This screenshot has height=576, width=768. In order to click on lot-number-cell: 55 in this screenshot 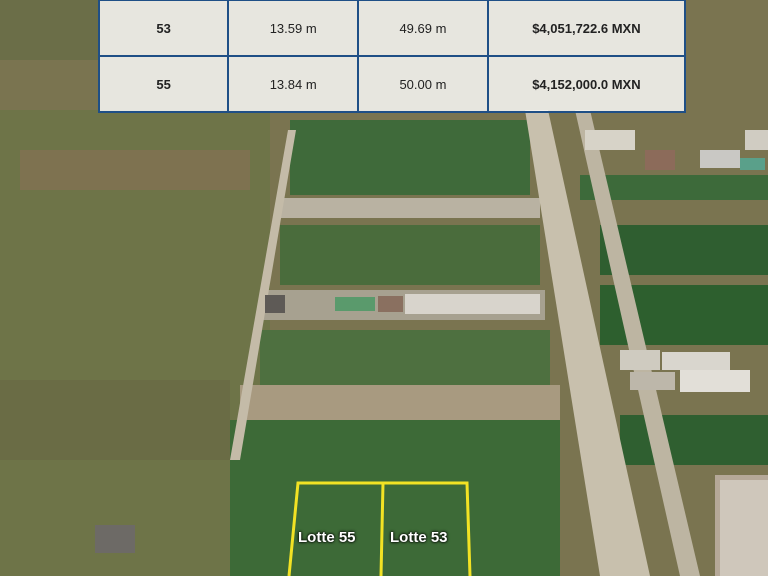, I will do `click(163, 84)`.